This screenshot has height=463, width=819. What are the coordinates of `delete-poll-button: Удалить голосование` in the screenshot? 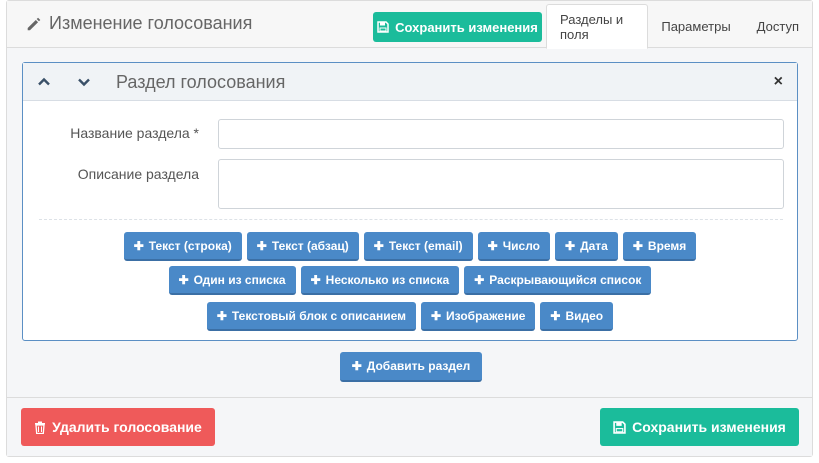 It's located at (118, 427).